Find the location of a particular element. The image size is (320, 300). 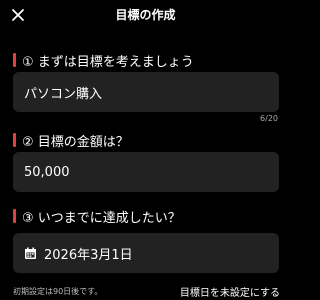

deadline-date-value: 2026年3月1日 is located at coordinates (88, 255).